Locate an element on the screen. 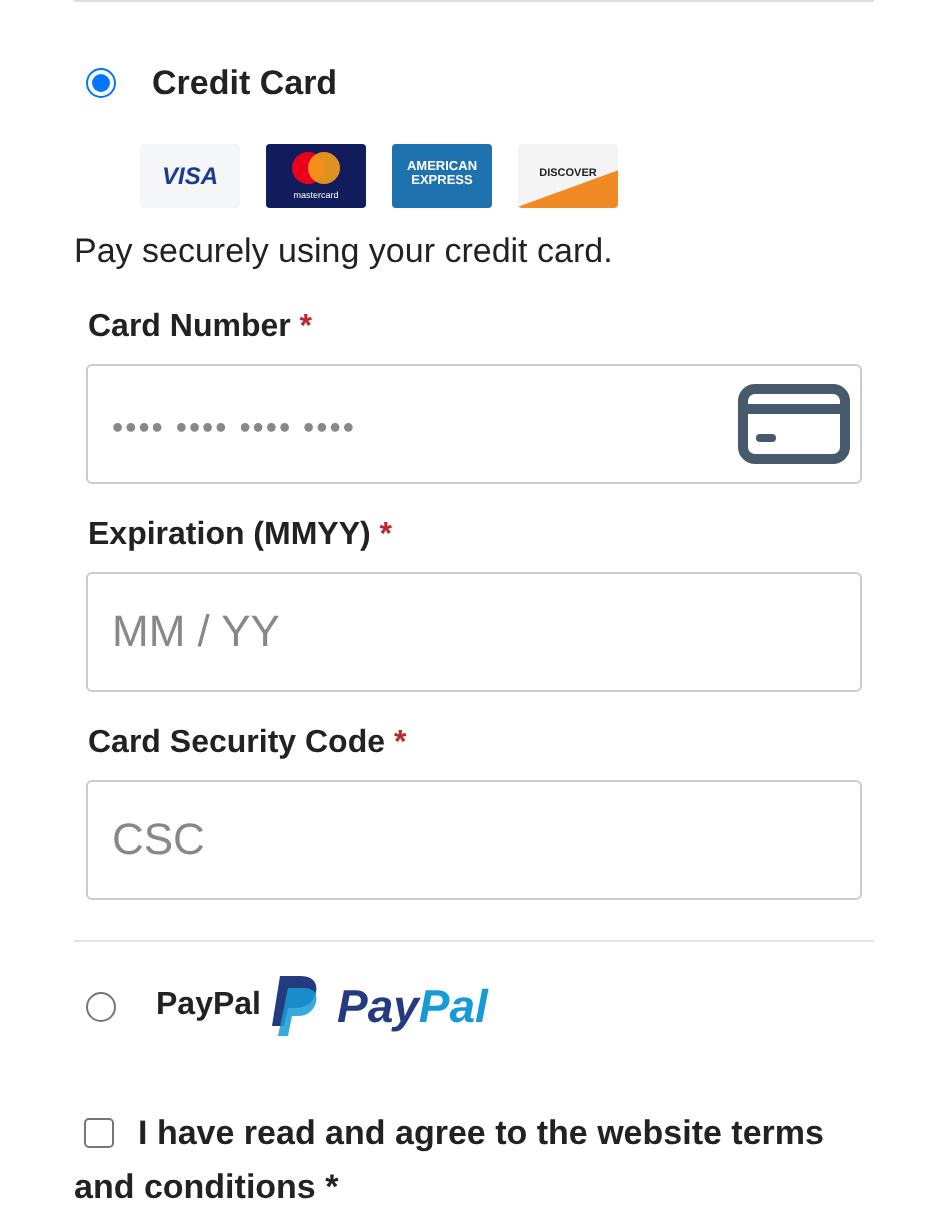 Image resolution: width=948 pixels, height=1218 pixels. card-logo: VISA is located at coordinates (190, 175).